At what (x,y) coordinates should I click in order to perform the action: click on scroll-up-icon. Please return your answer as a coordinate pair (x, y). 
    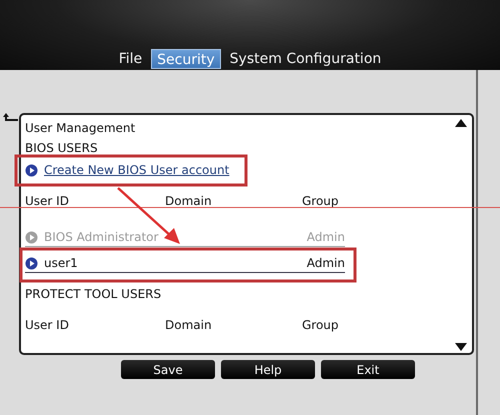
    Looking at the image, I should click on (461, 123).